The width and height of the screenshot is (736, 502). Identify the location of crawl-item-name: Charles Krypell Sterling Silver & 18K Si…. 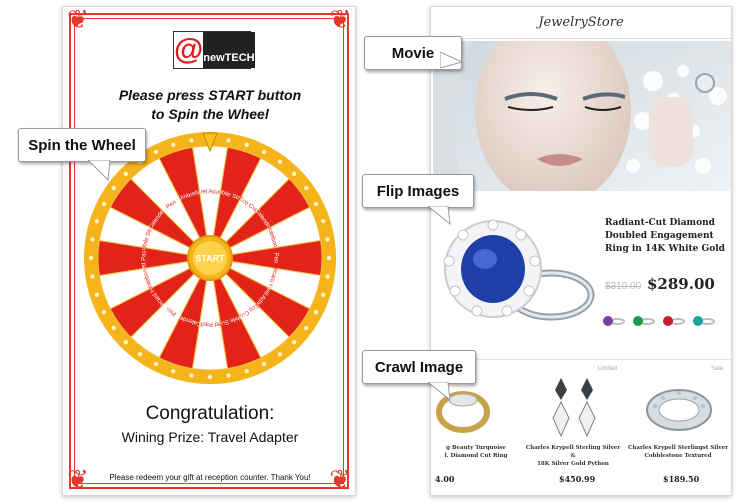
(573, 456).